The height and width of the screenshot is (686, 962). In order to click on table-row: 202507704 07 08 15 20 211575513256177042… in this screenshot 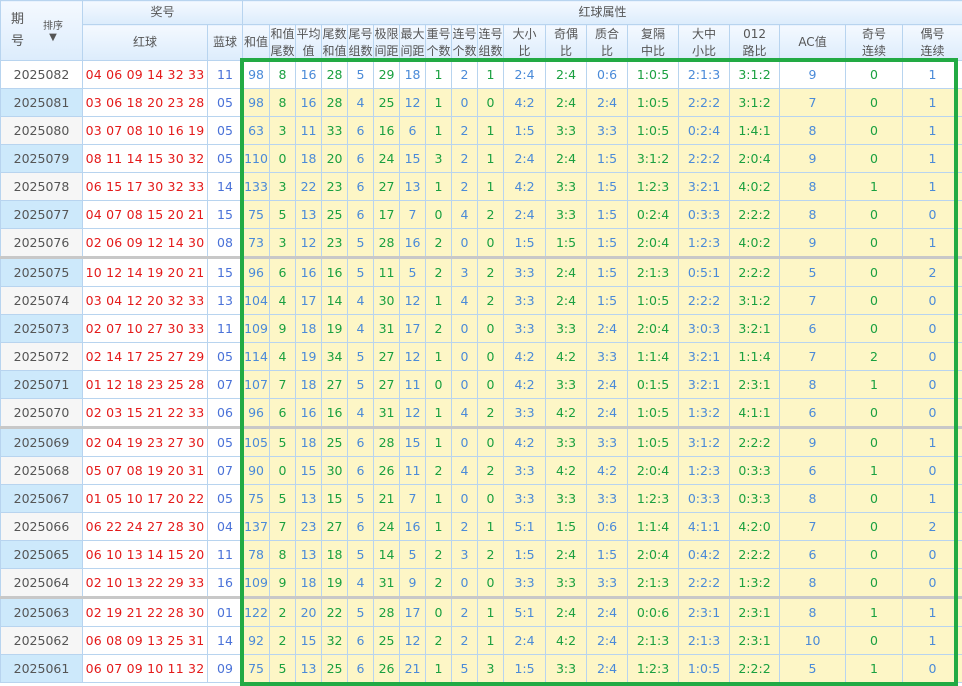, I will do `click(481, 215)`.